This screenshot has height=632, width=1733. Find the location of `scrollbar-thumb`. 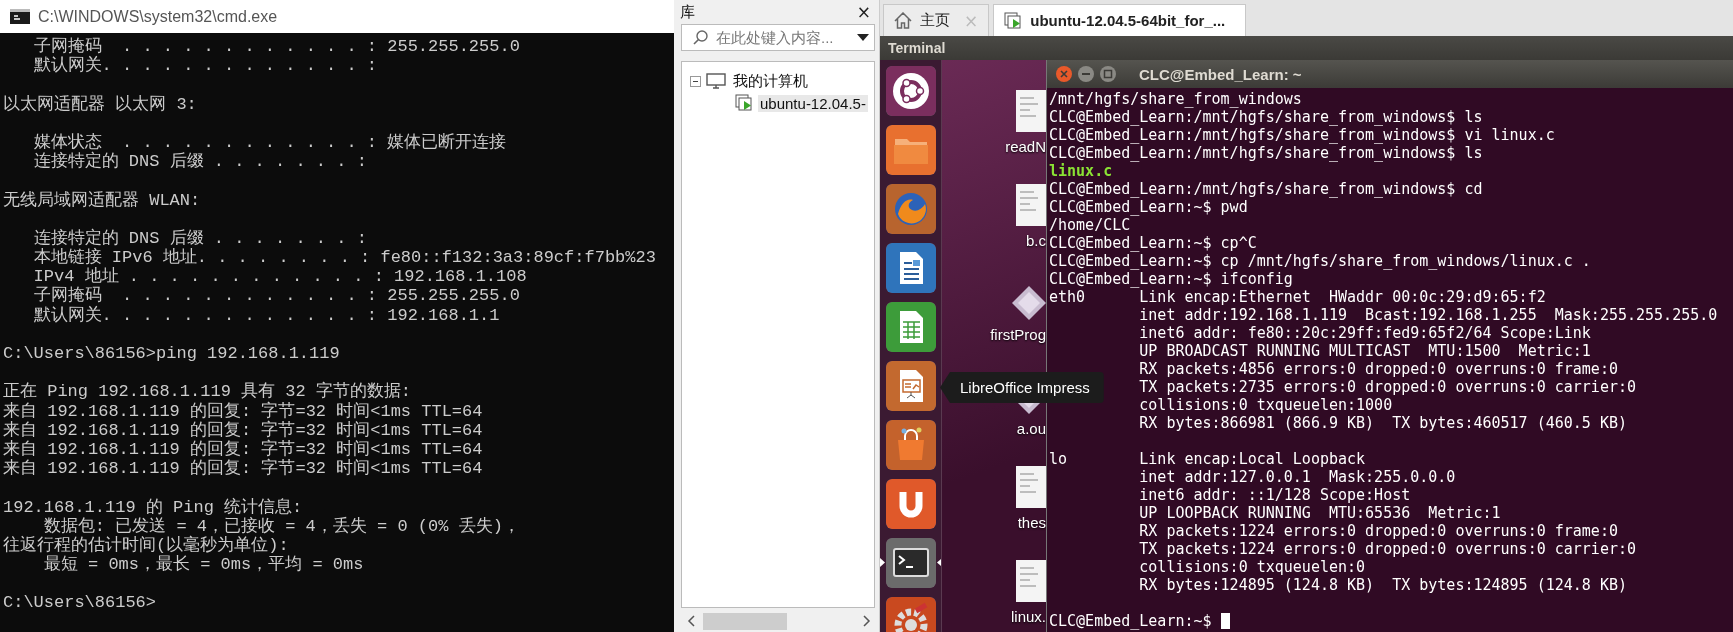

scrollbar-thumb is located at coordinates (745, 621).